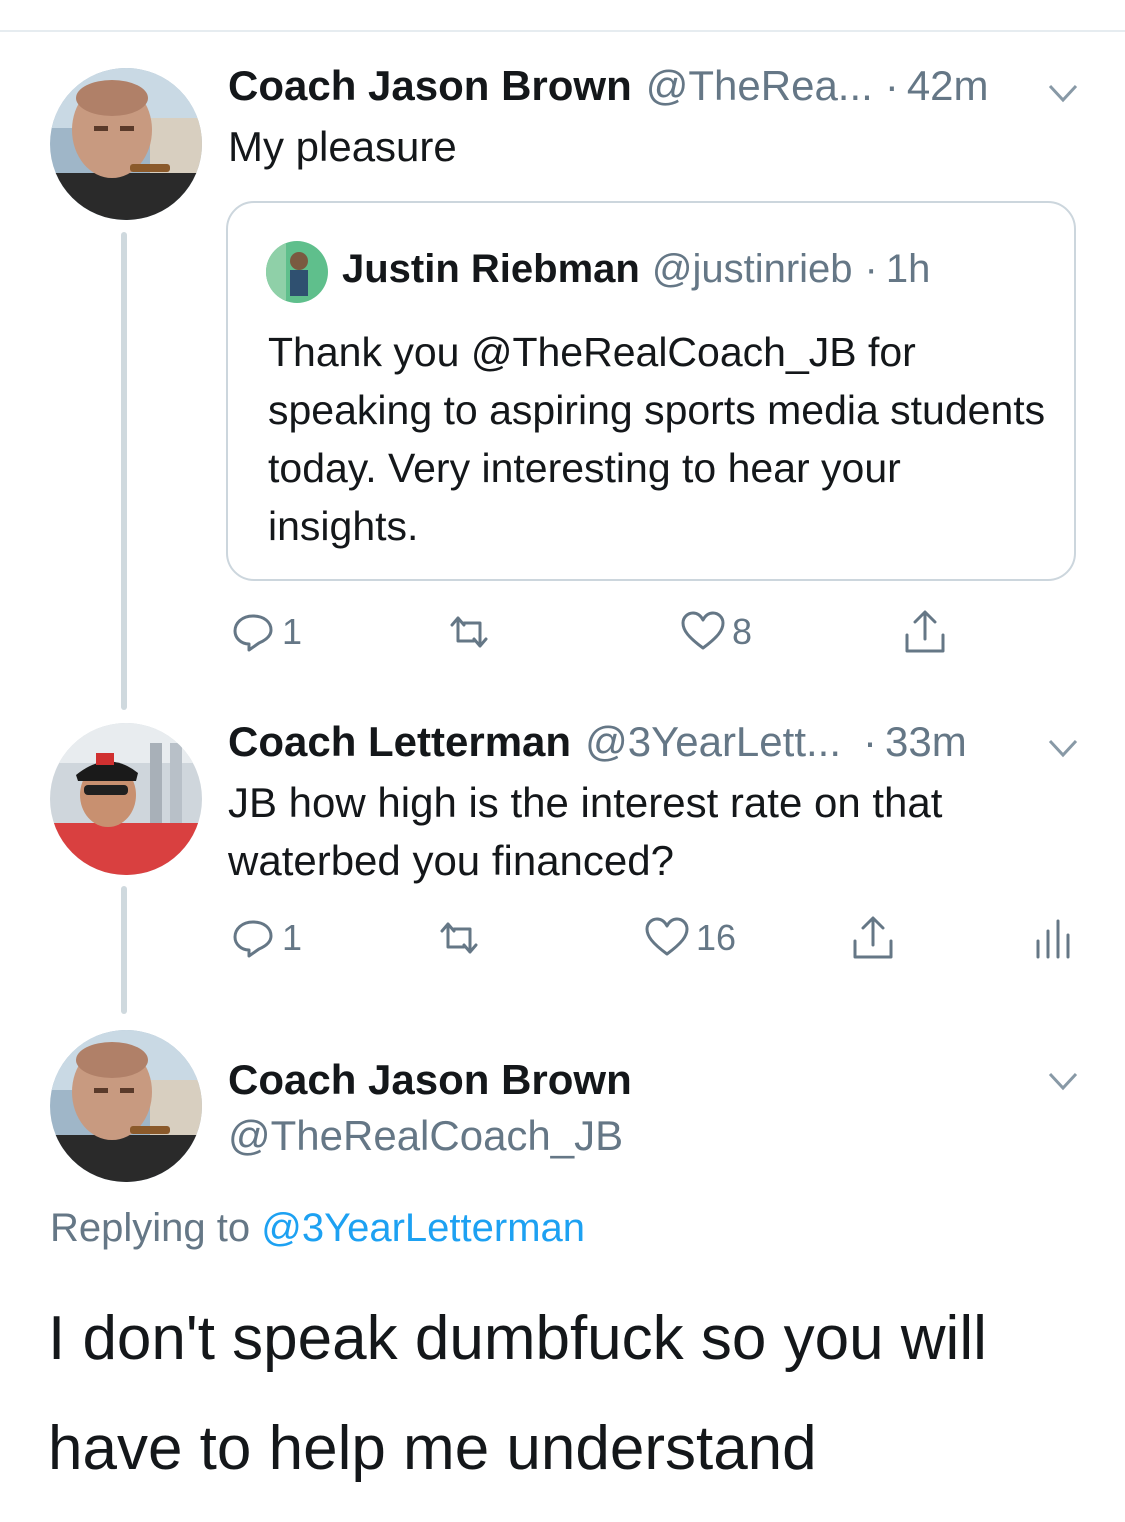 The image size is (1125, 1522). I want to click on like-button: 8, so click(715, 632).